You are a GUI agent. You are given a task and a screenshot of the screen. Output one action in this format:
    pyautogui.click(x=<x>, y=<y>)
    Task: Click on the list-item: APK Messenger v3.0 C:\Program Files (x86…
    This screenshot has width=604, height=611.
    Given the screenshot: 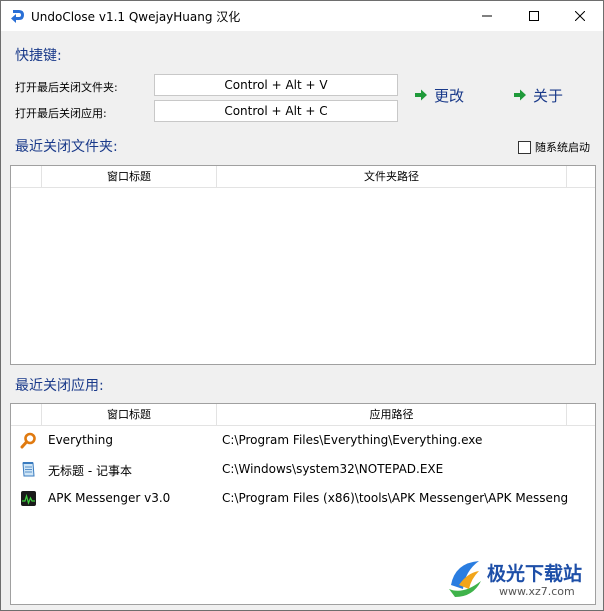 What is the action you would take?
    pyautogui.click(x=303, y=498)
    